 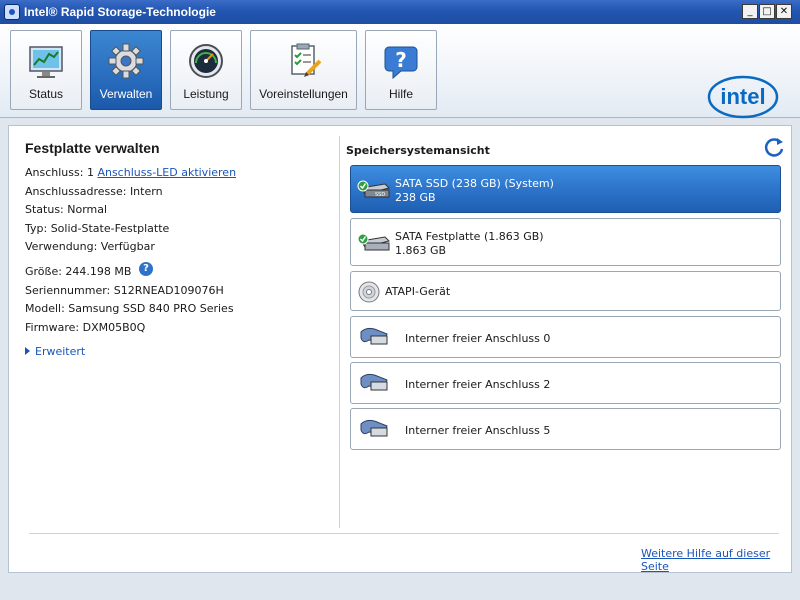 I want to click on title-bar: Intel® Rapid Storage-Technologie _ □ ✕, so click(x=400, y=12).